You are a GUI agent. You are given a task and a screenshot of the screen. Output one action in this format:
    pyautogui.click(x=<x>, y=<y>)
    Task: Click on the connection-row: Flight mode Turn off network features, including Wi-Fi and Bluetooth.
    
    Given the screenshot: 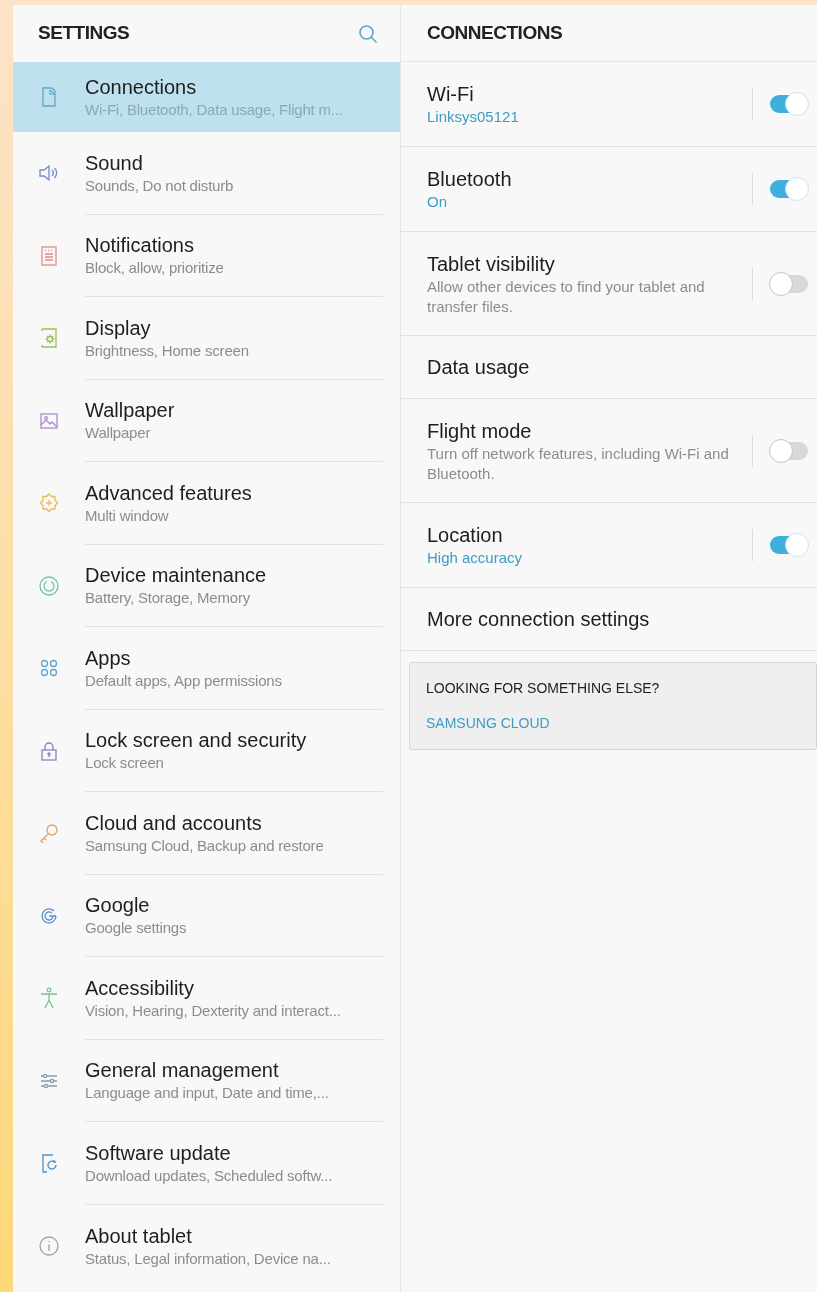 What is the action you would take?
    pyautogui.click(x=609, y=451)
    